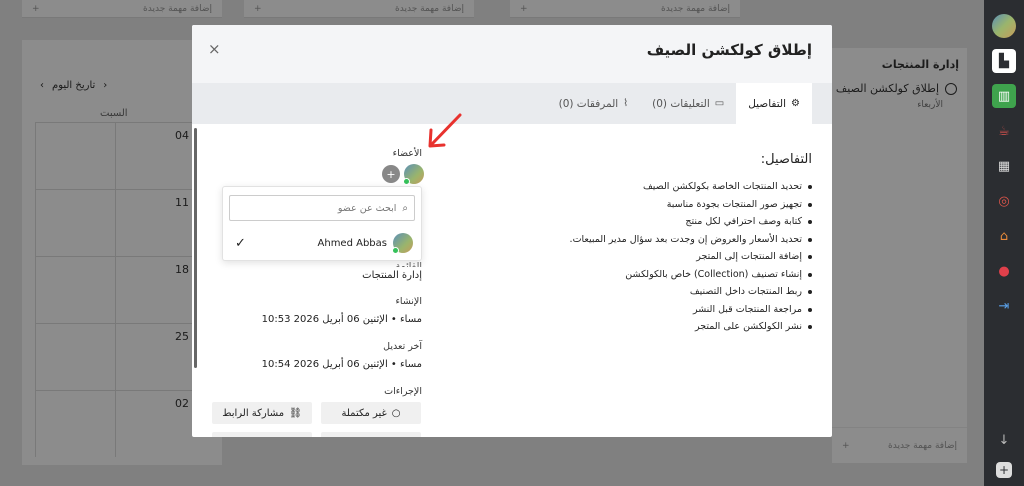 This screenshot has width=1024, height=486. I want to click on member-name: Ahmed Abbas, so click(352, 243).